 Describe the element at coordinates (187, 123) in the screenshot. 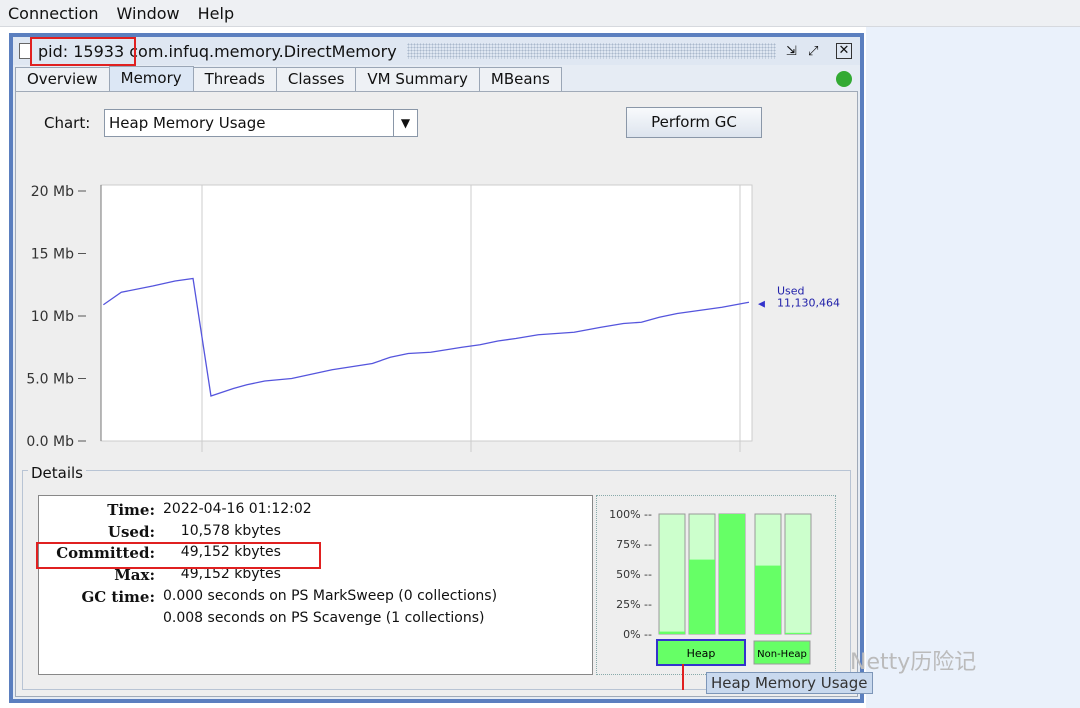

I see `chart-select-value: Heap Memory Usage` at that location.